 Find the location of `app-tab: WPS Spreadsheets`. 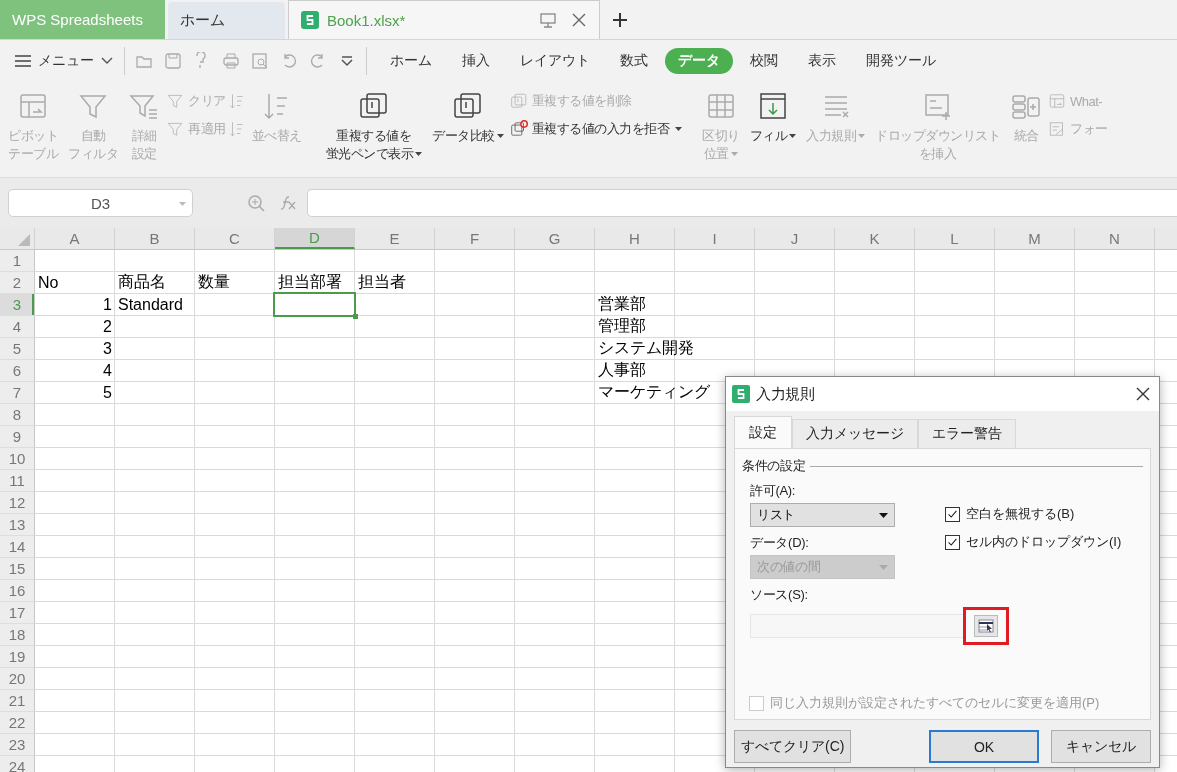

app-tab: WPS Spreadsheets is located at coordinates (82, 19).